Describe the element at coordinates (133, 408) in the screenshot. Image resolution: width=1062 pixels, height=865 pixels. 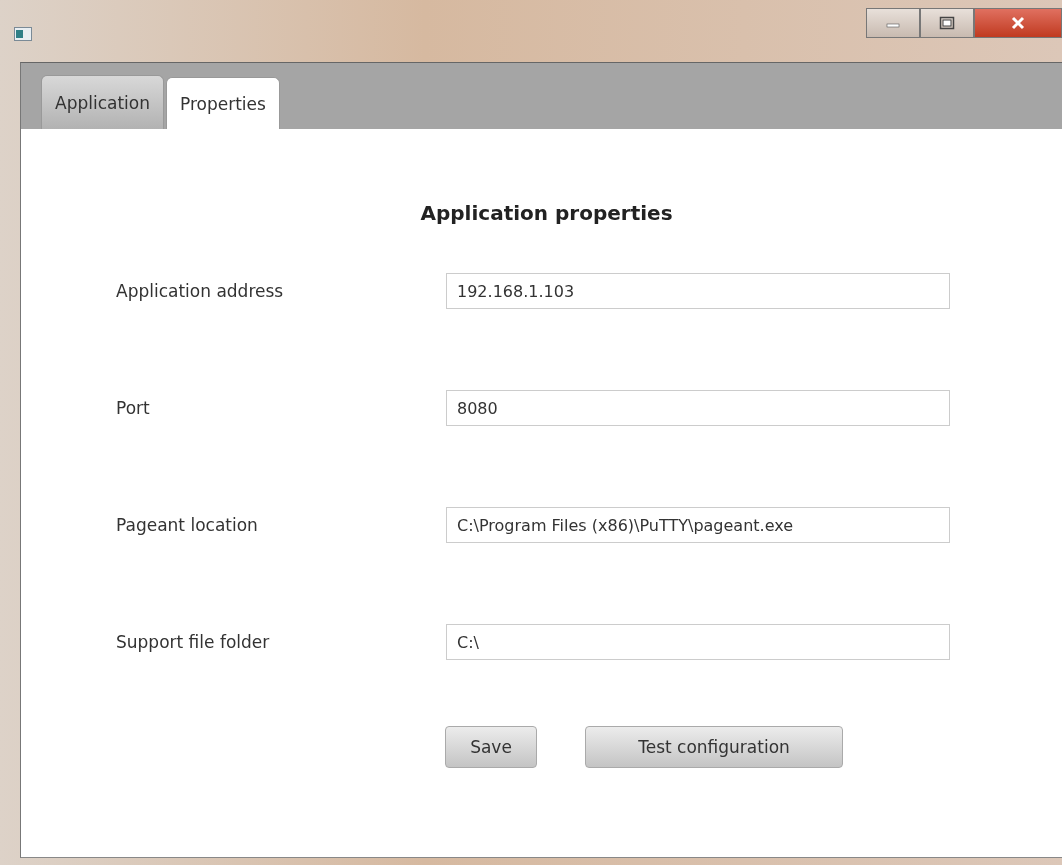
I see `field-label: Port` at that location.